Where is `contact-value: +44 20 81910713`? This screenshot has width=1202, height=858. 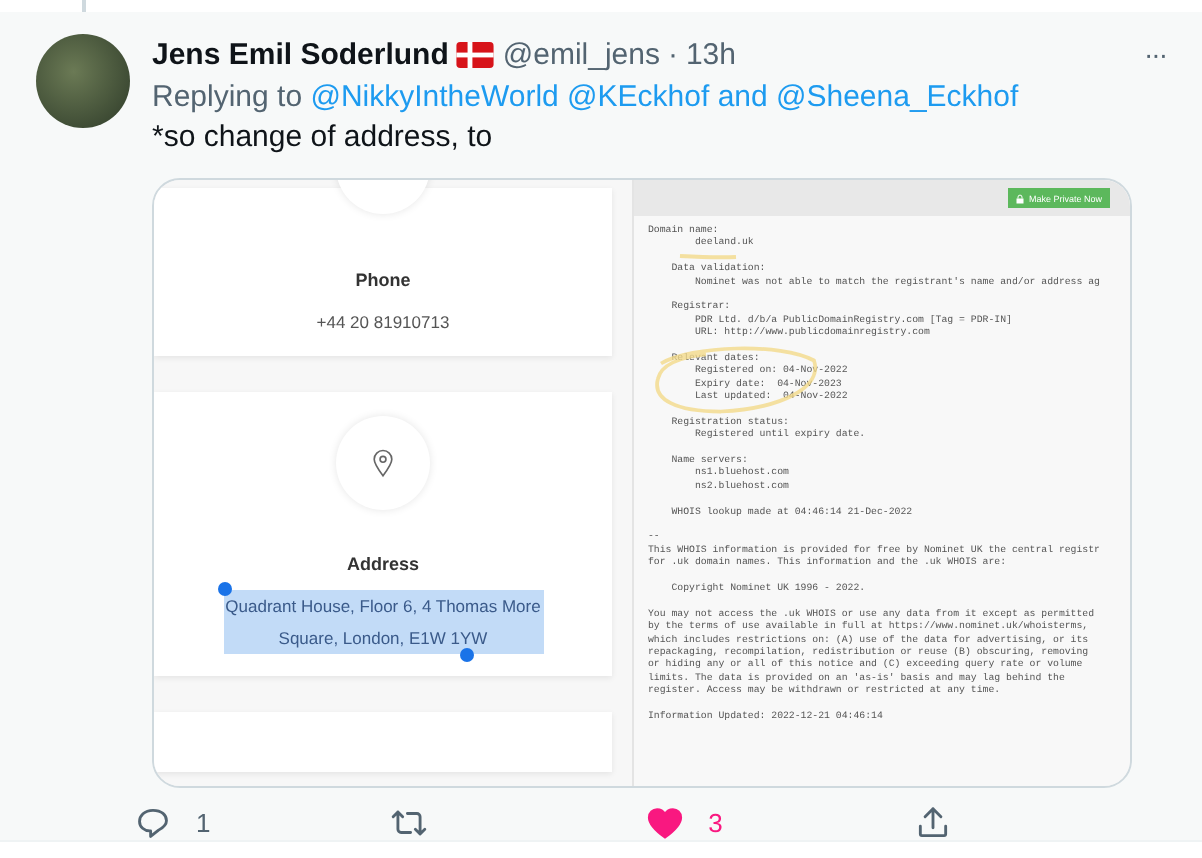 contact-value: +44 20 81910713 is located at coordinates (383, 323).